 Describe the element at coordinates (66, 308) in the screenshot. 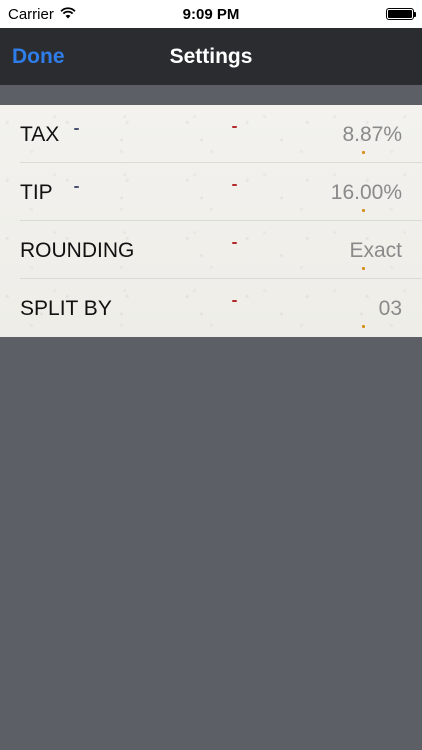

I see `settings-row-label: SPLIT BY` at that location.